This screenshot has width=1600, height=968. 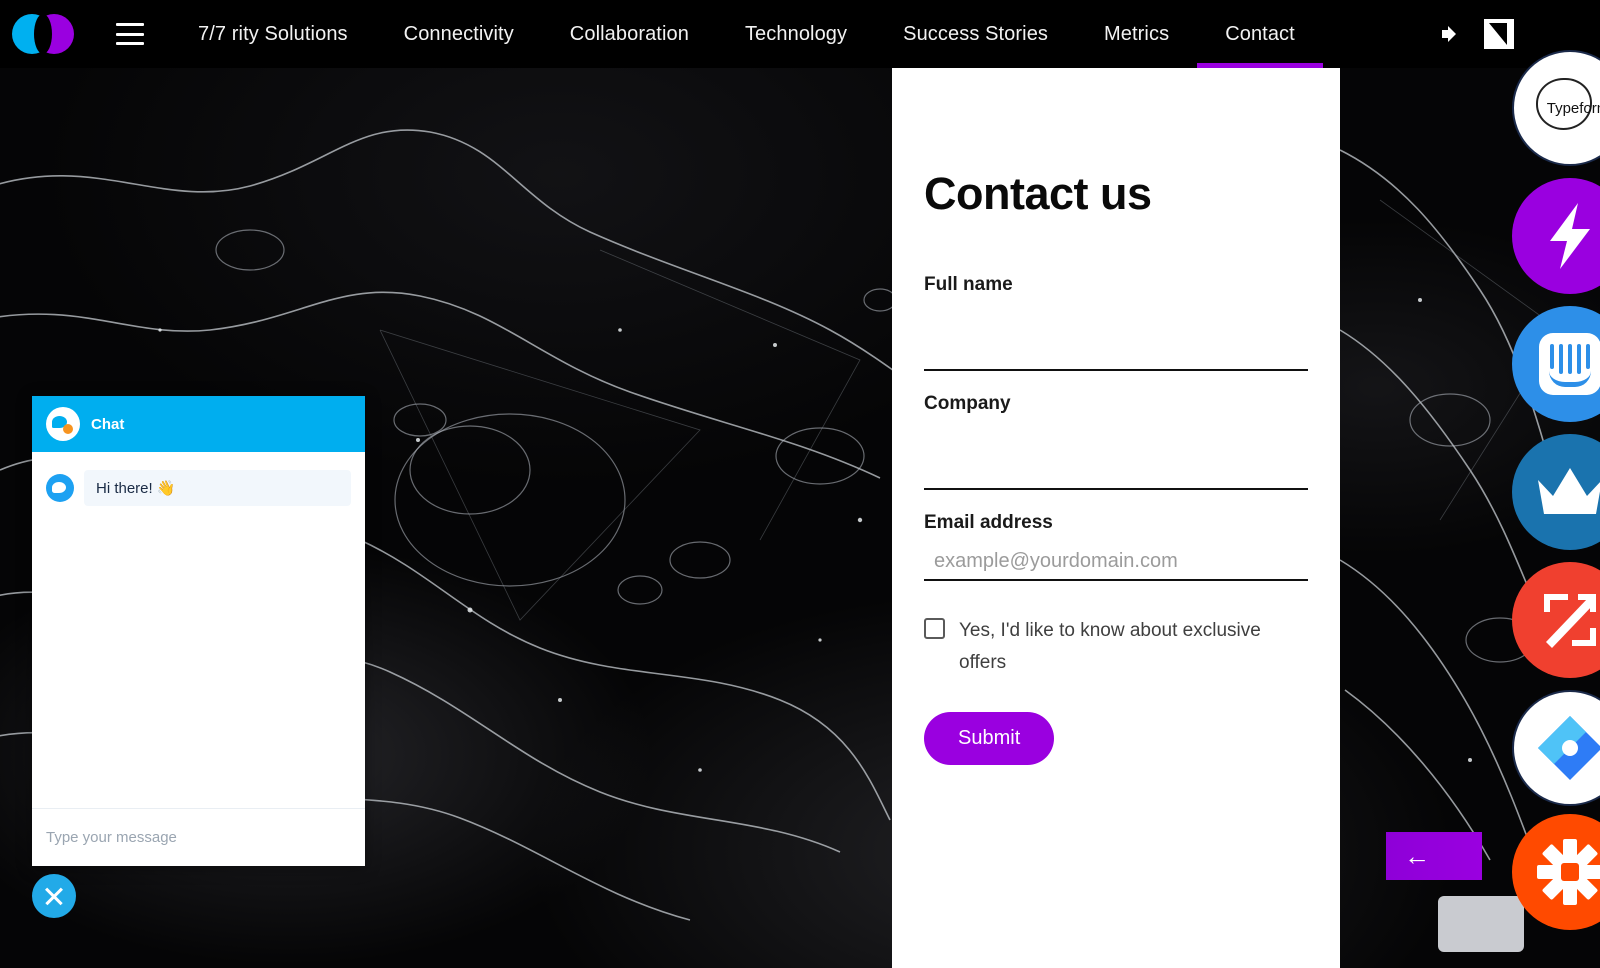 I want to click on nav-item-technology: Technology, so click(x=796, y=34).